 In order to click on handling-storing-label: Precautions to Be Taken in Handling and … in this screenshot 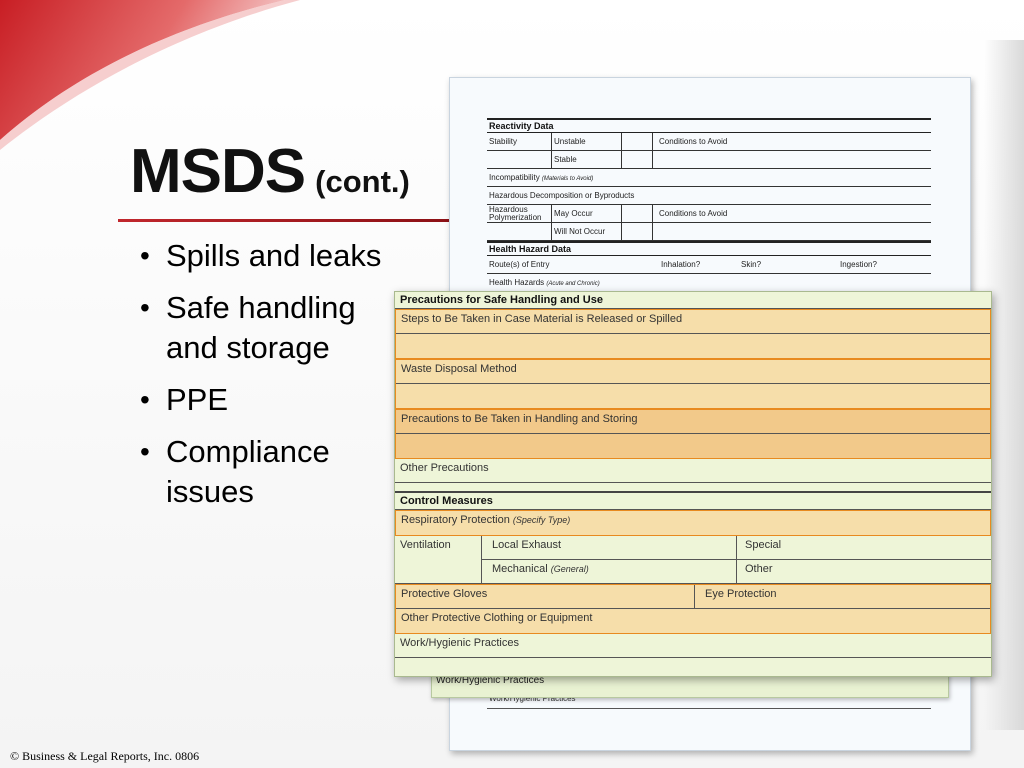, I will do `click(693, 422)`.